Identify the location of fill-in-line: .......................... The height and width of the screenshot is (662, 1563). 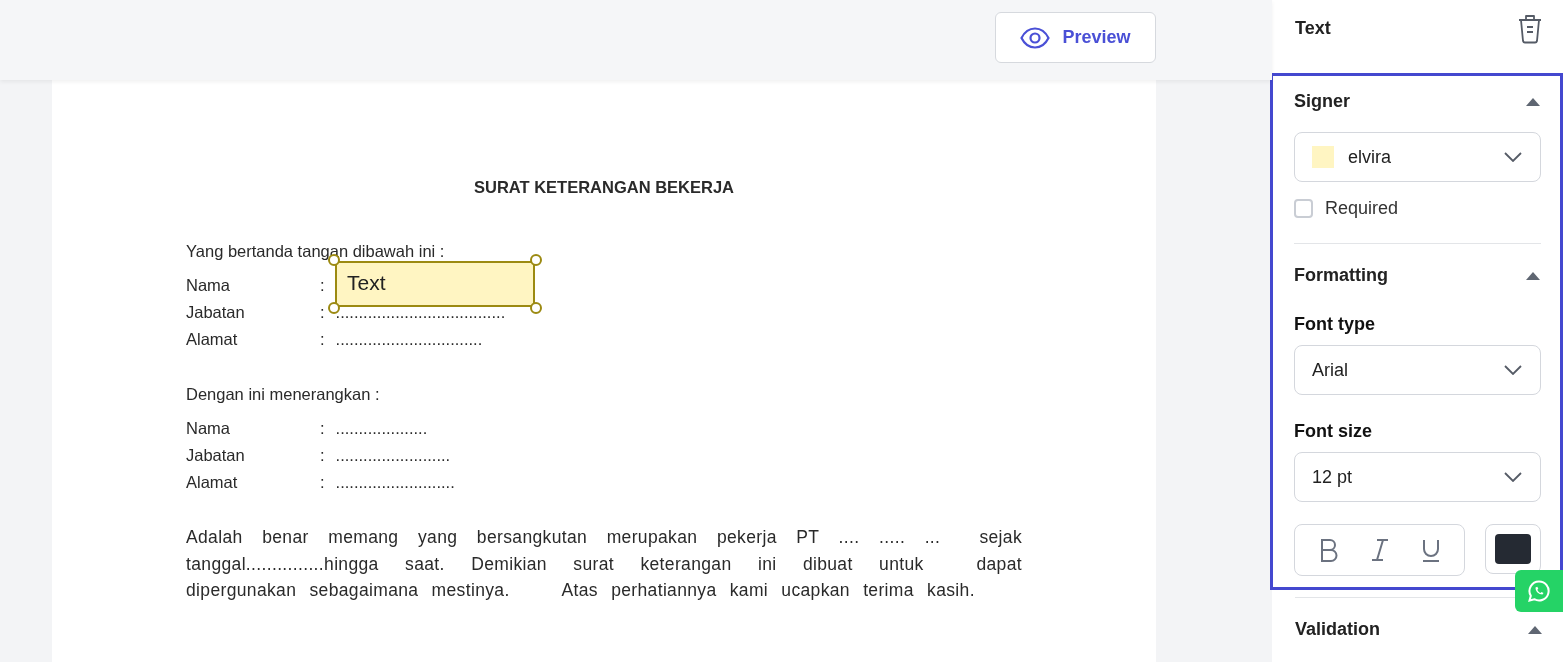
(393, 455).